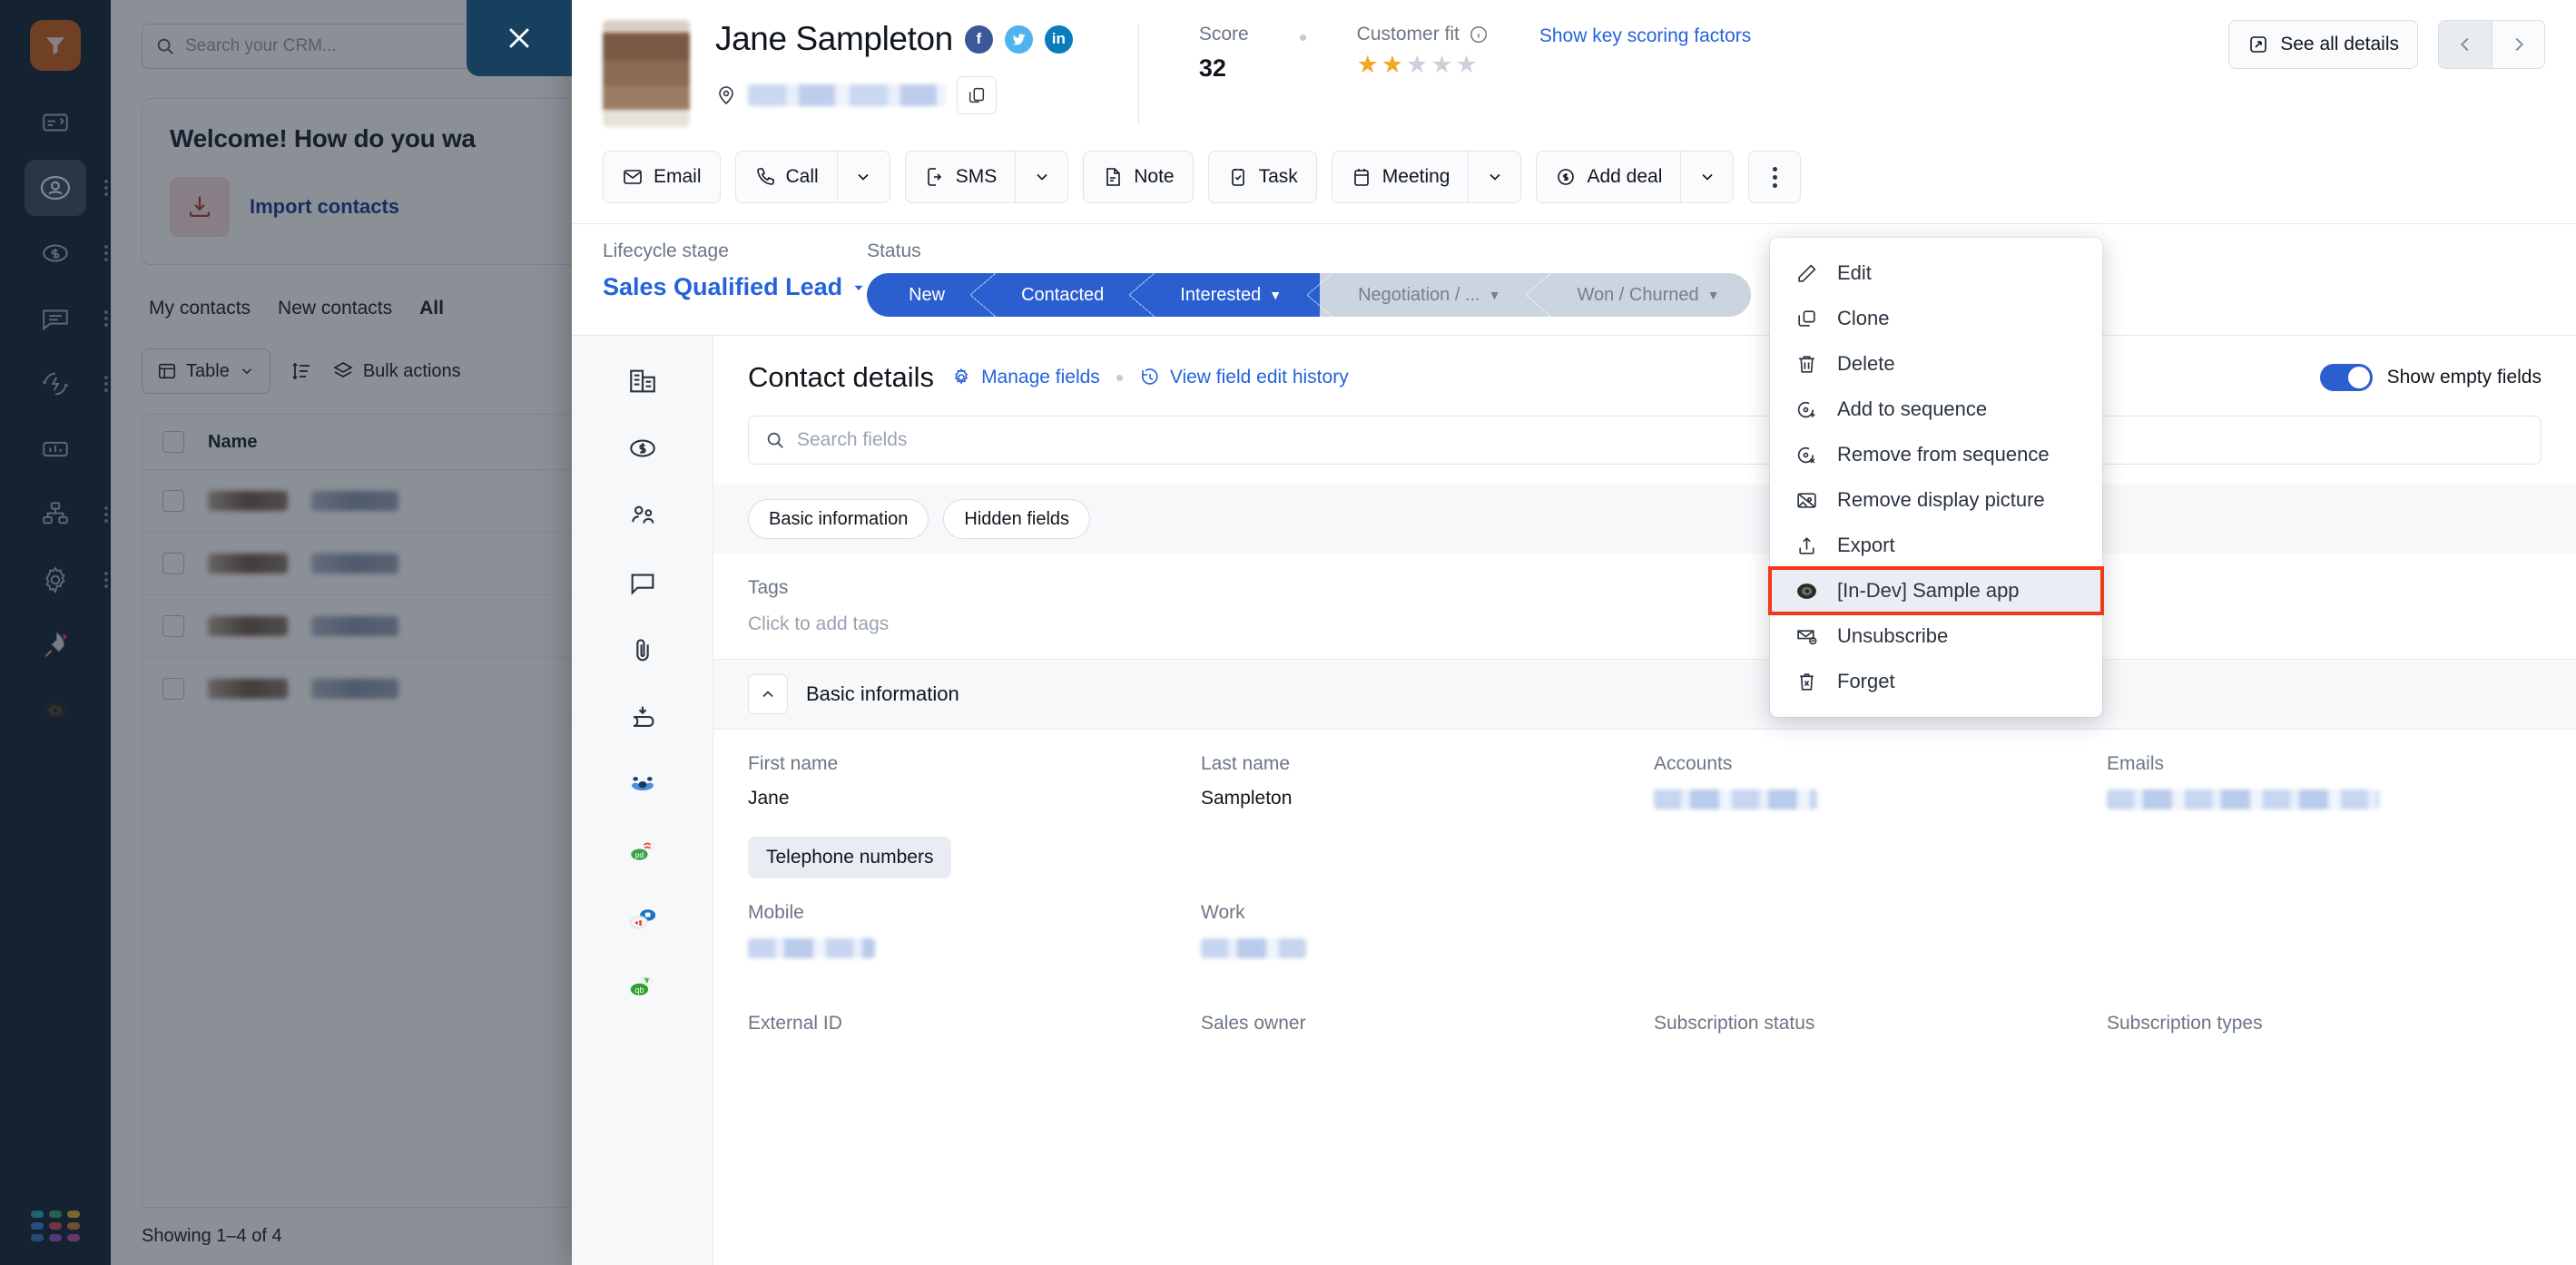 The width and height of the screenshot is (2576, 1265). Describe the element at coordinates (1936, 636) in the screenshot. I see `menu-item-unsubscribe: Unsubscribe` at that location.